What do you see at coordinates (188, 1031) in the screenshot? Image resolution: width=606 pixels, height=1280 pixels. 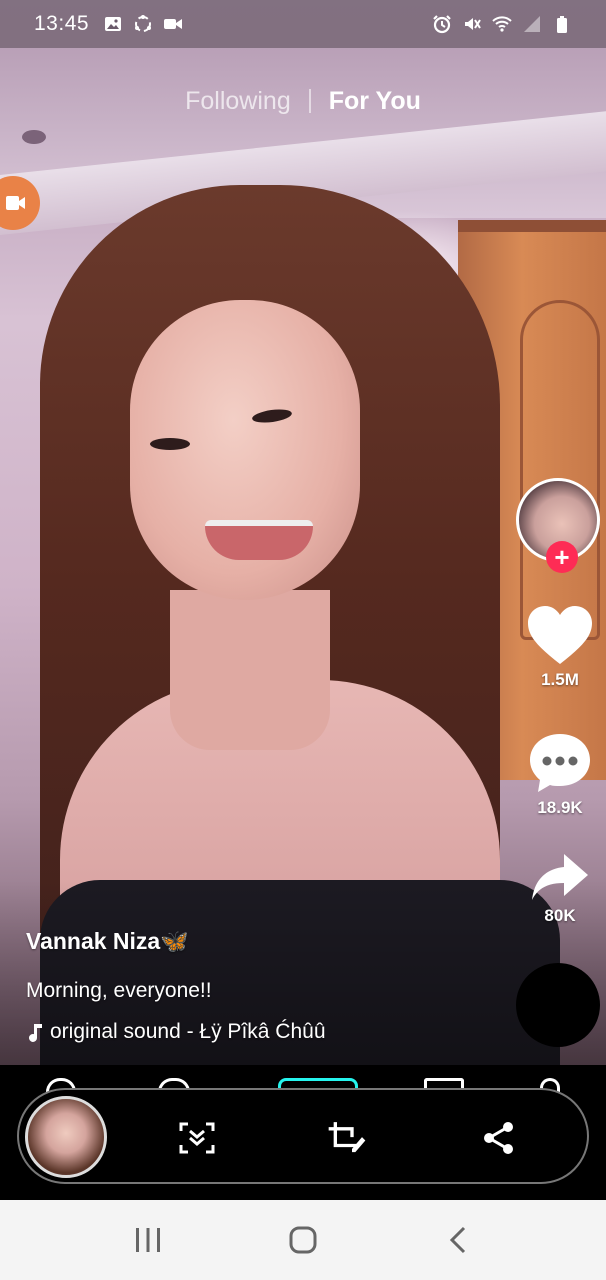 I see `sound-title: original sound - Łÿ Pîkâ Ćhûû` at bounding box center [188, 1031].